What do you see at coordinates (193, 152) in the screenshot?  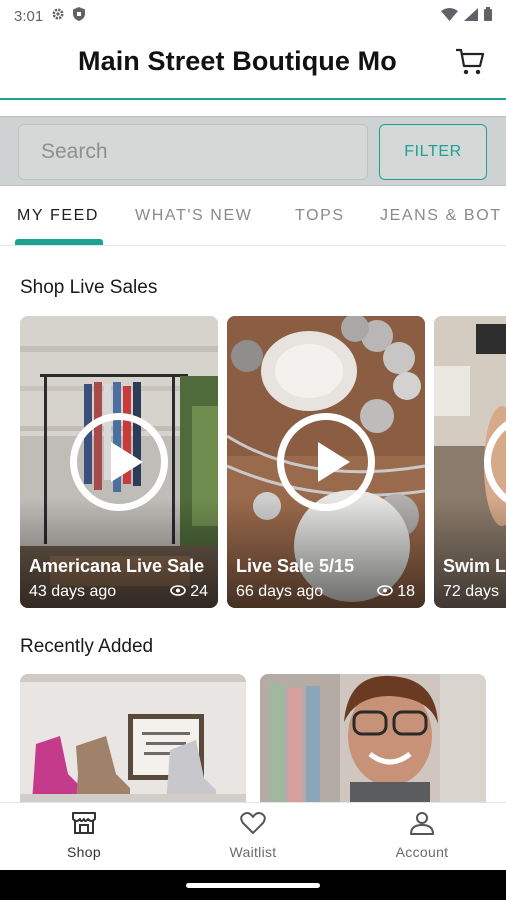 I see `search-input` at bounding box center [193, 152].